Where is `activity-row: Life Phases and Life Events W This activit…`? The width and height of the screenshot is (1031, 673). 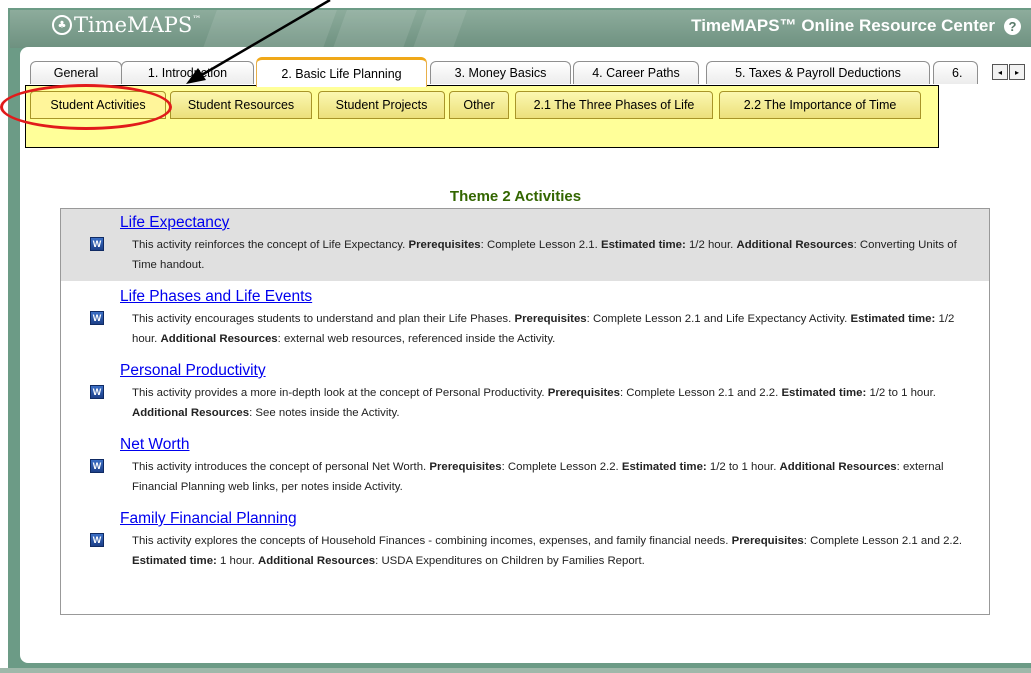
activity-row: Life Phases and Life Events W This activit… is located at coordinates (525, 319).